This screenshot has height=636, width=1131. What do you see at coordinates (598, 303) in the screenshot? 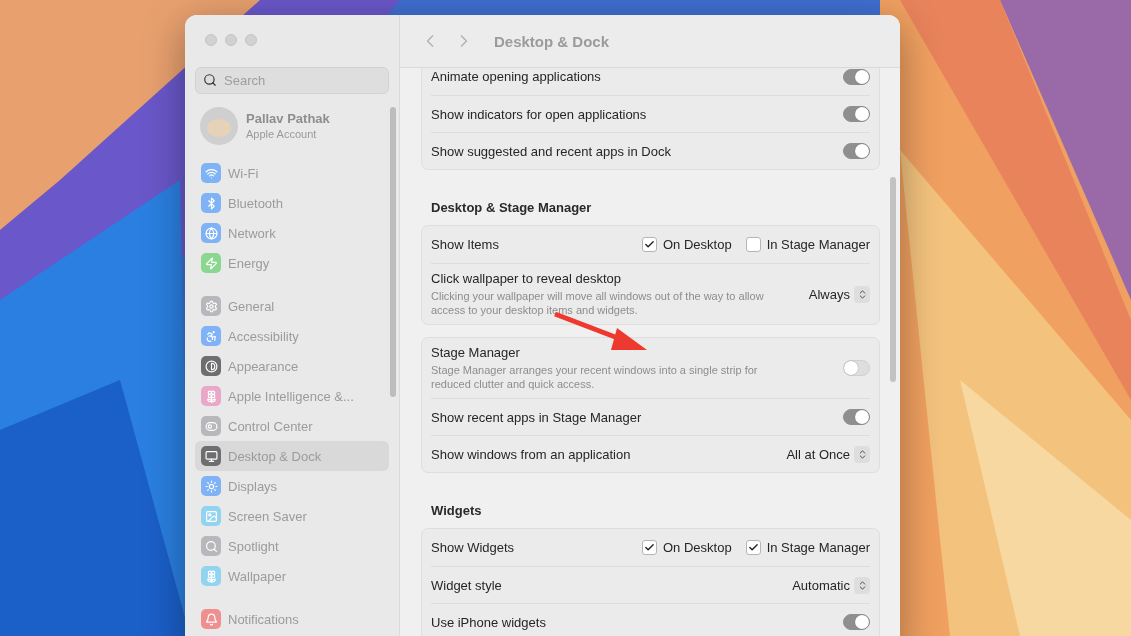
I see `setting-description: Clicking your wallpaper will move all windows out of the way to allow access to your desktop items and widgets.` at bounding box center [598, 303].